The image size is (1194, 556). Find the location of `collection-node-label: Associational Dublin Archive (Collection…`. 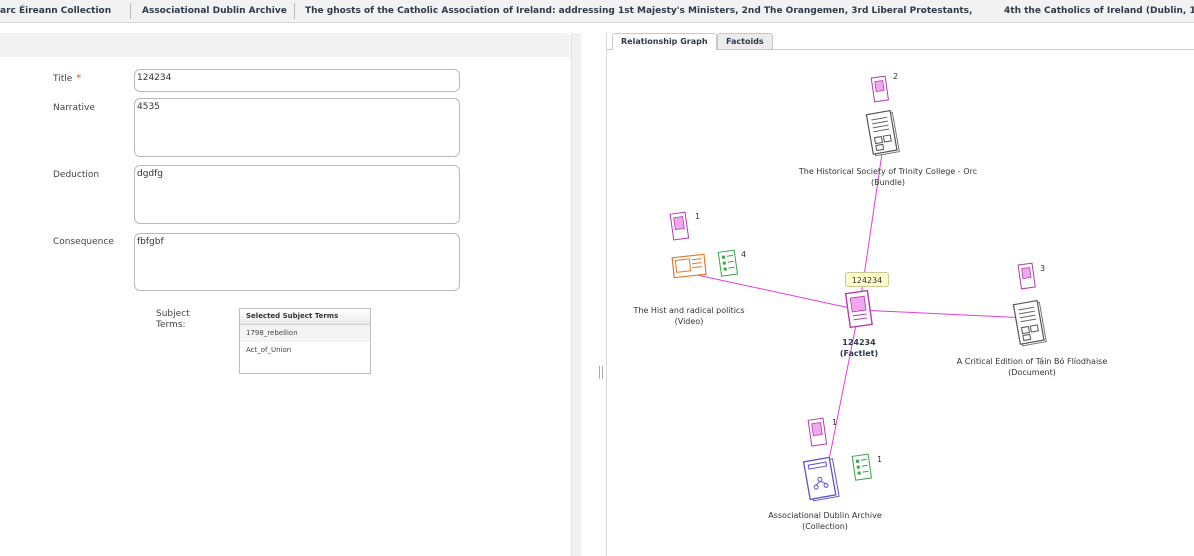

collection-node-label: Associational Dublin Archive (Collection… is located at coordinates (825, 521).